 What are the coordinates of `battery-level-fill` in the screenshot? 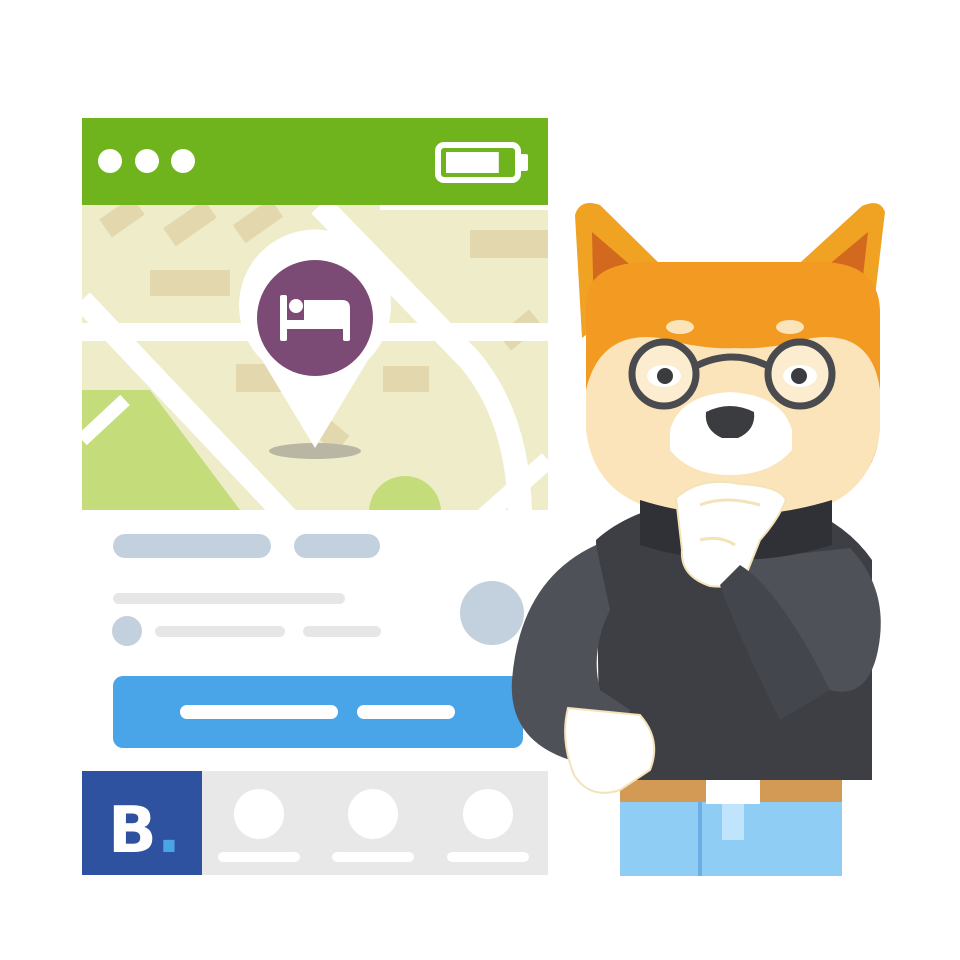 It's located at (472, 162).